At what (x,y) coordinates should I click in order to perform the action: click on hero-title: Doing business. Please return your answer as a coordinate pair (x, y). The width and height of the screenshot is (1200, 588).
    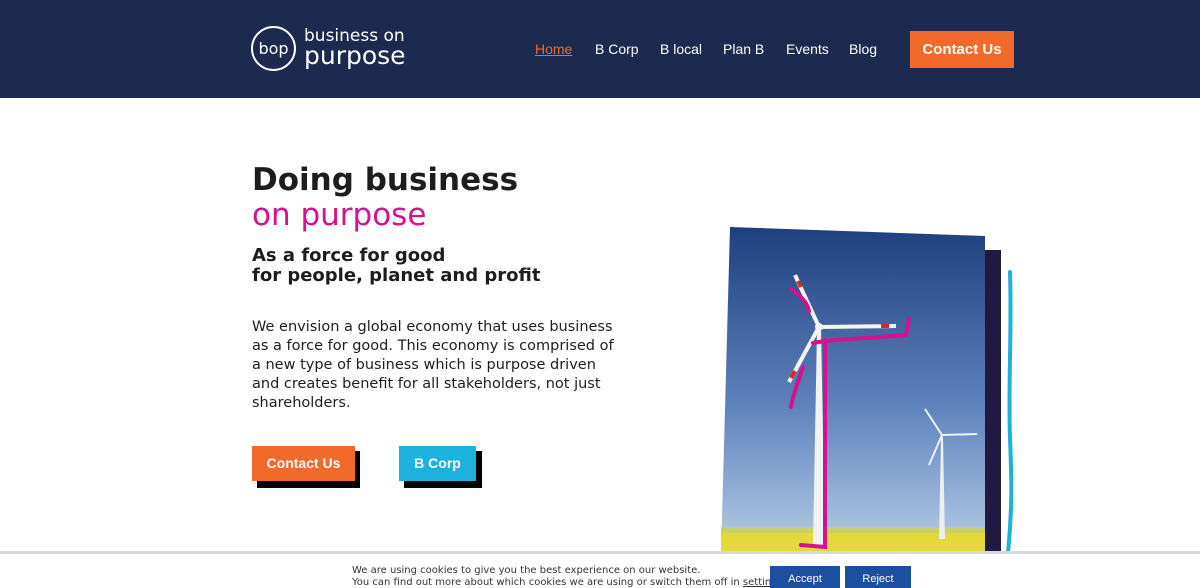
    Looking at the image, I should click on (385, 180).